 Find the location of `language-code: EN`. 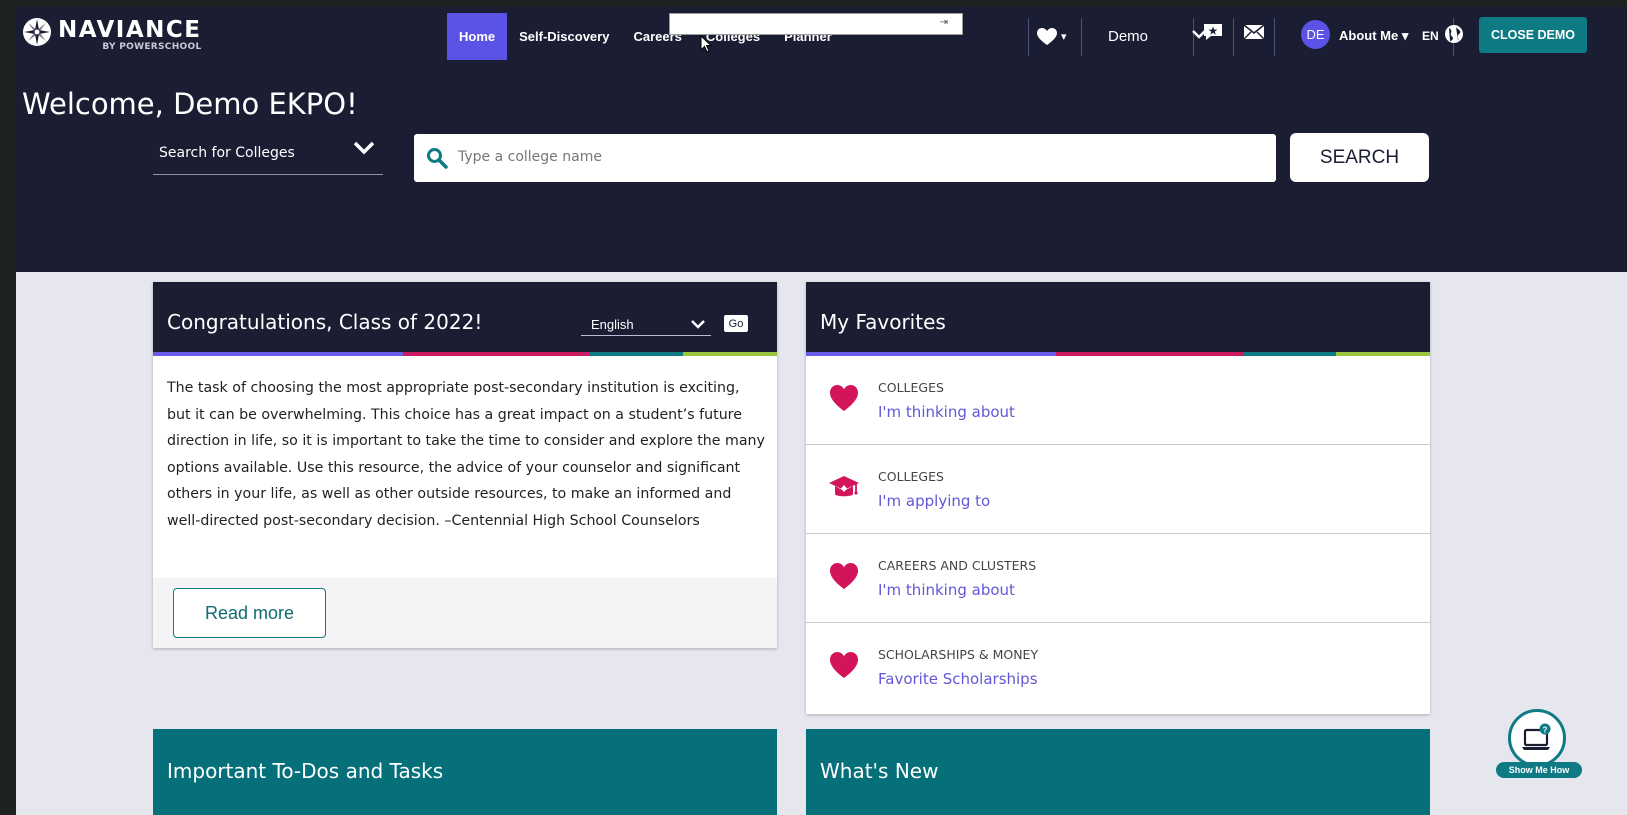

language-code: EN is located at coordinates (1430, 36).